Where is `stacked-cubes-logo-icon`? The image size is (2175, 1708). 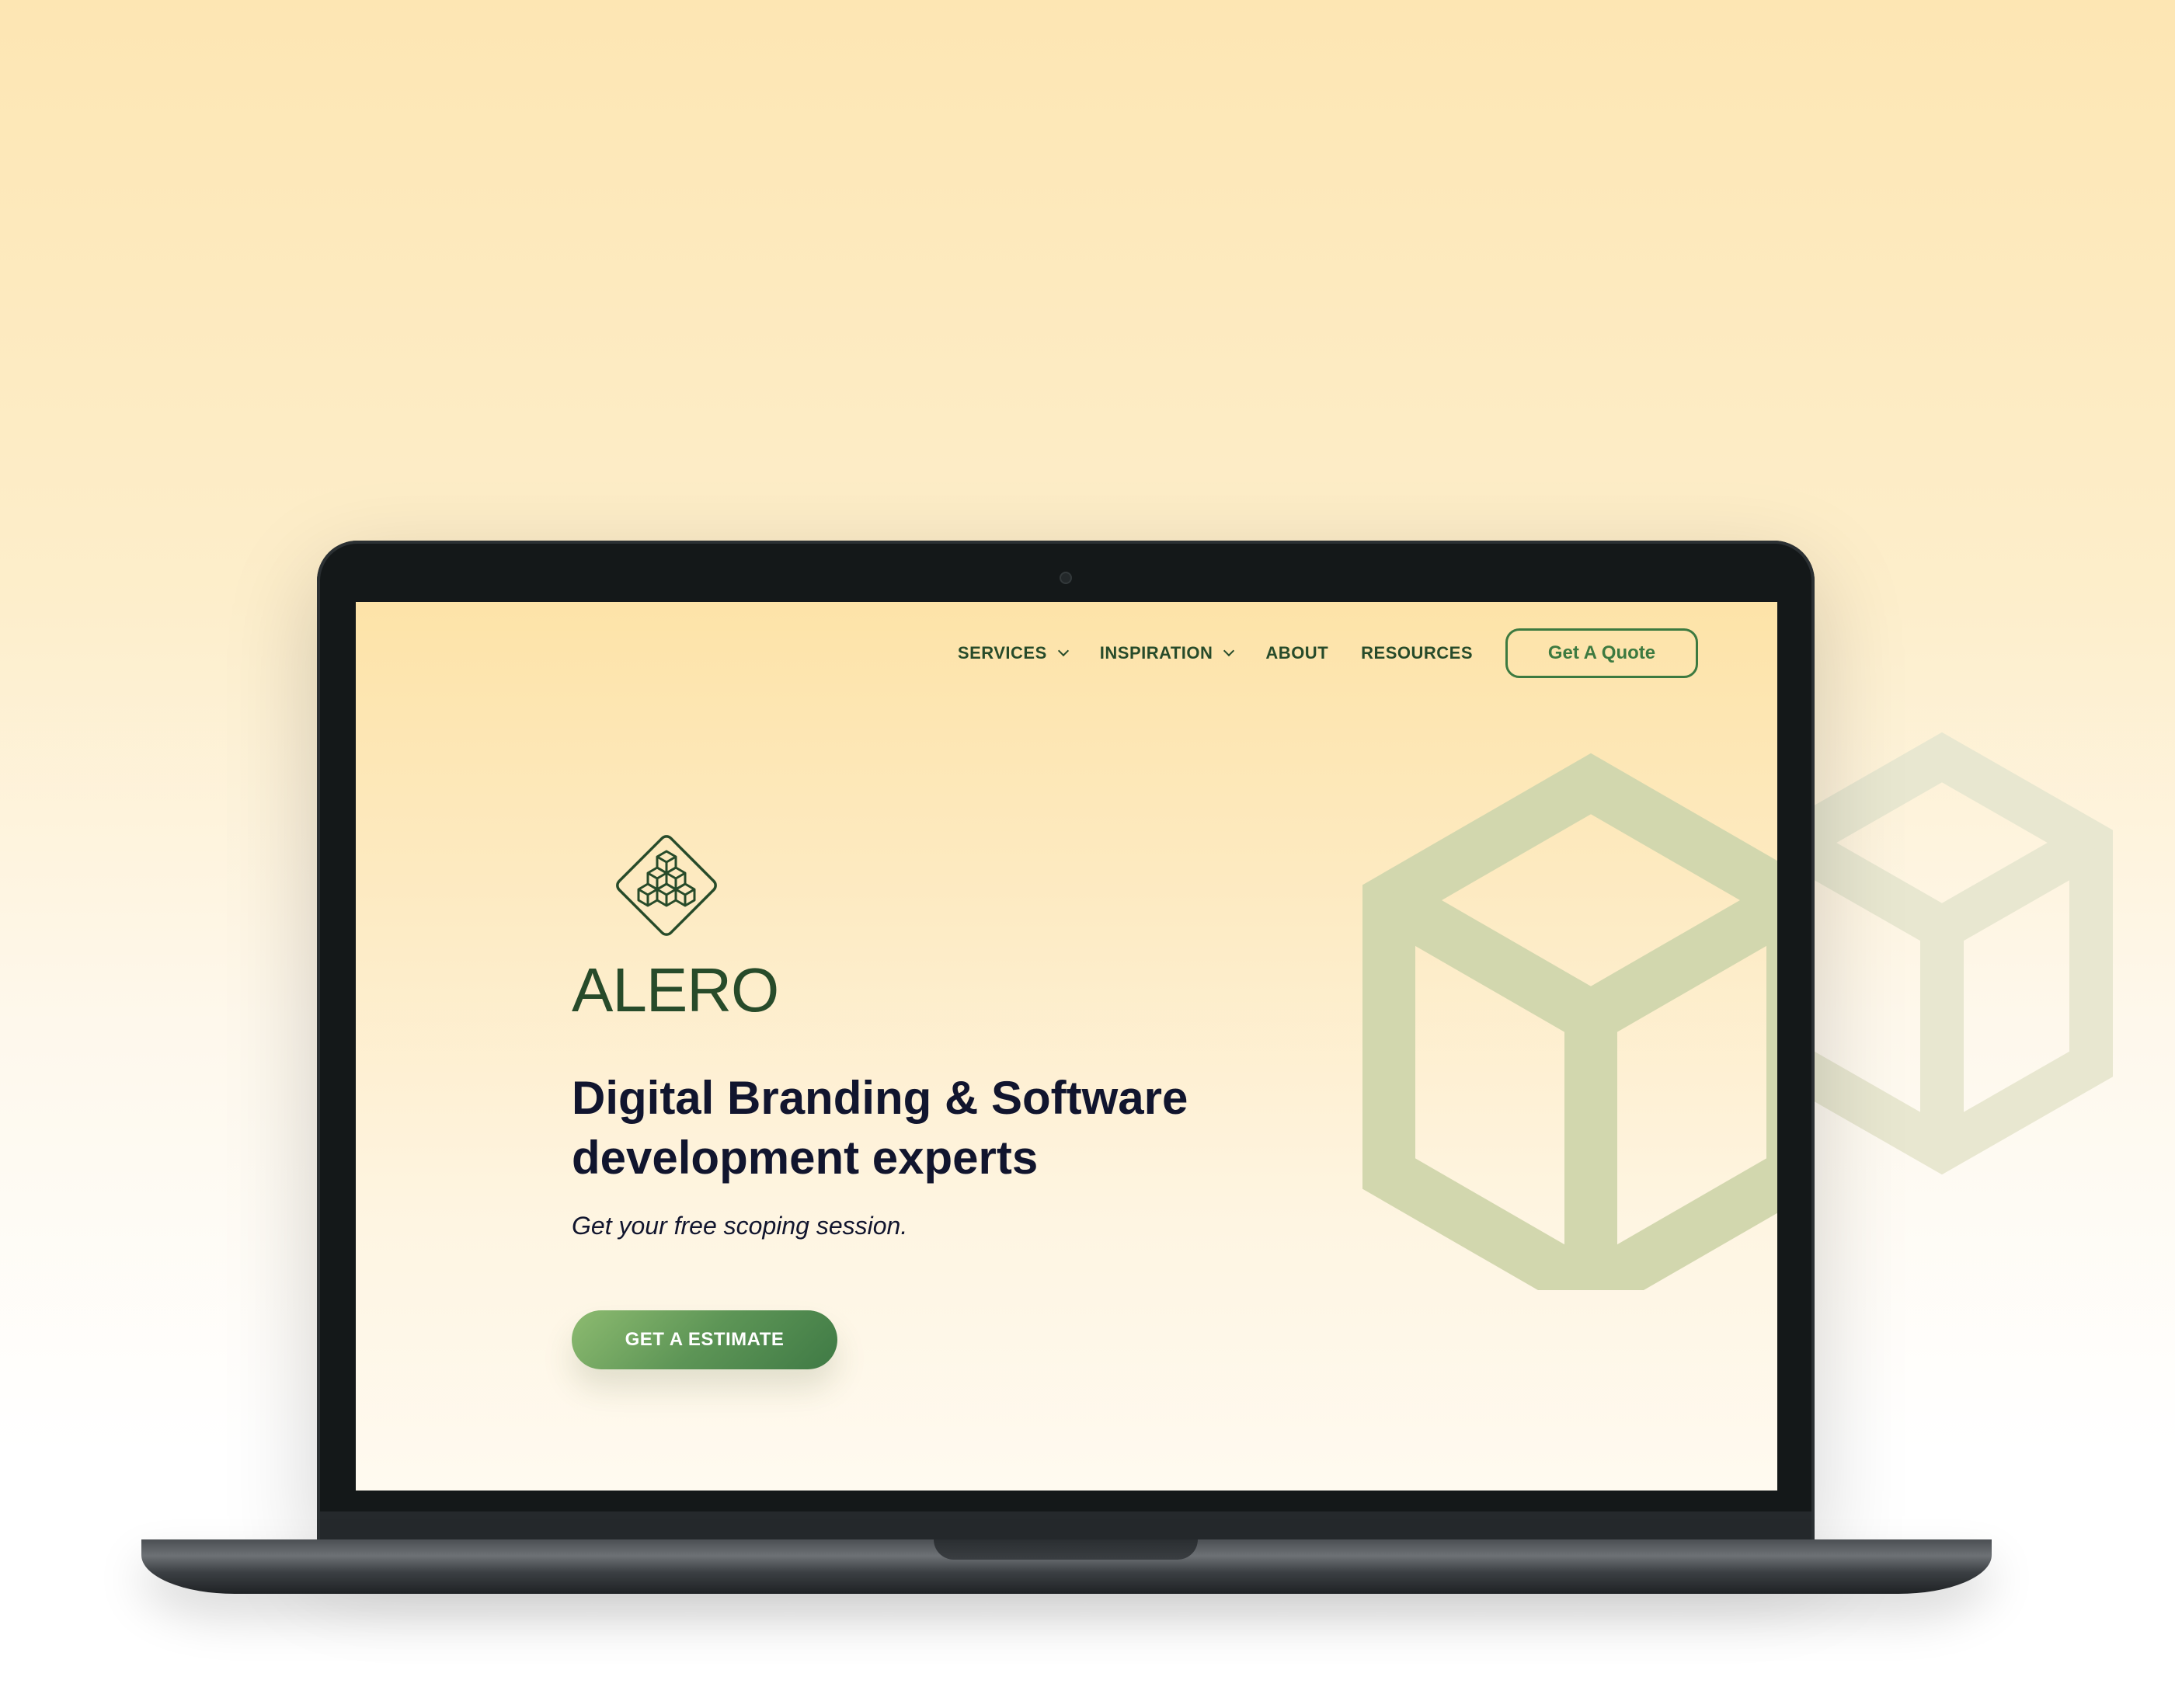
stacked-cubes-logo-icon is located at coordinates (666, 886).